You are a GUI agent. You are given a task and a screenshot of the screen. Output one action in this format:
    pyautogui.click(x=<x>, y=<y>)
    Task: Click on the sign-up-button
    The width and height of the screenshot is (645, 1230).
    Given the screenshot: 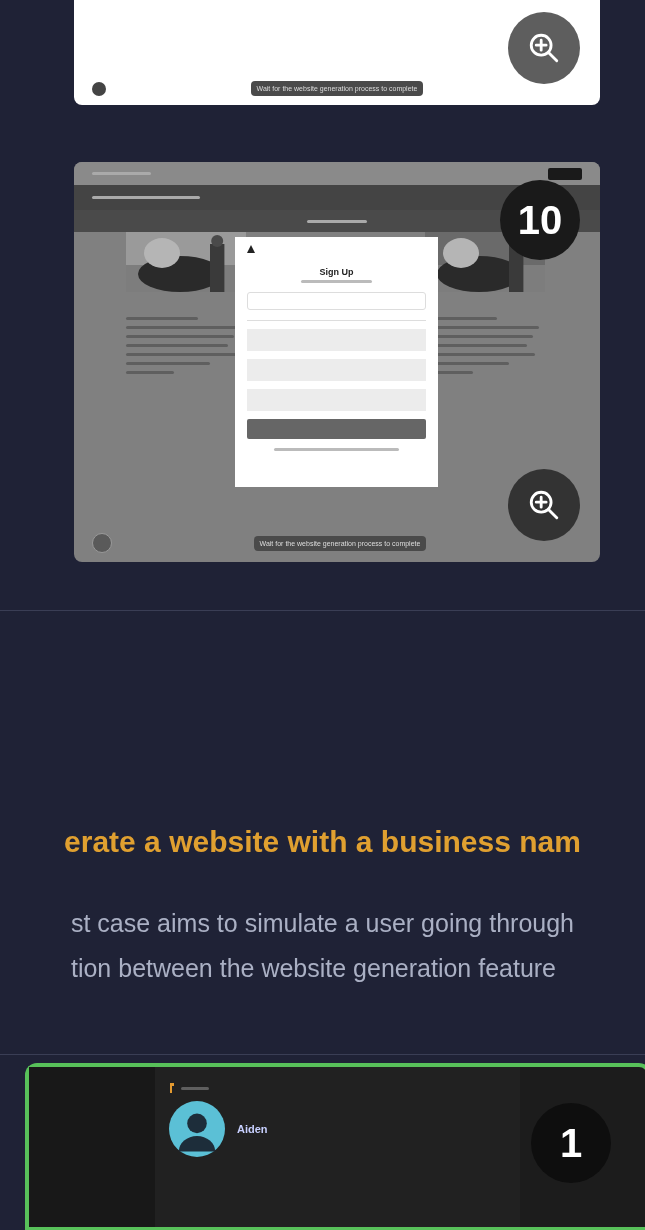 What is the action you would take?
    pyautogui.click(x=336, y=429)
    